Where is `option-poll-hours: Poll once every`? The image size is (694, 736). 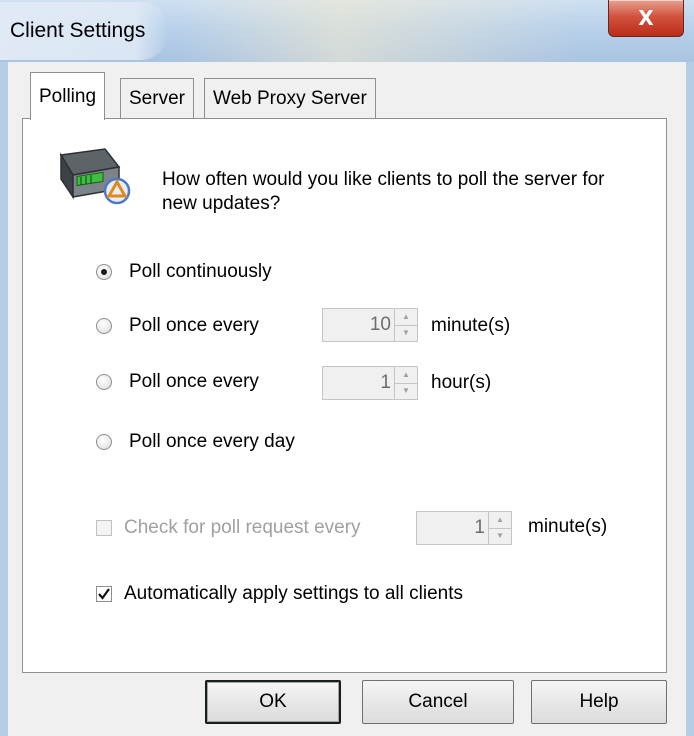
option-poll-hours: Poll once every is located at coordinates (177, 382).